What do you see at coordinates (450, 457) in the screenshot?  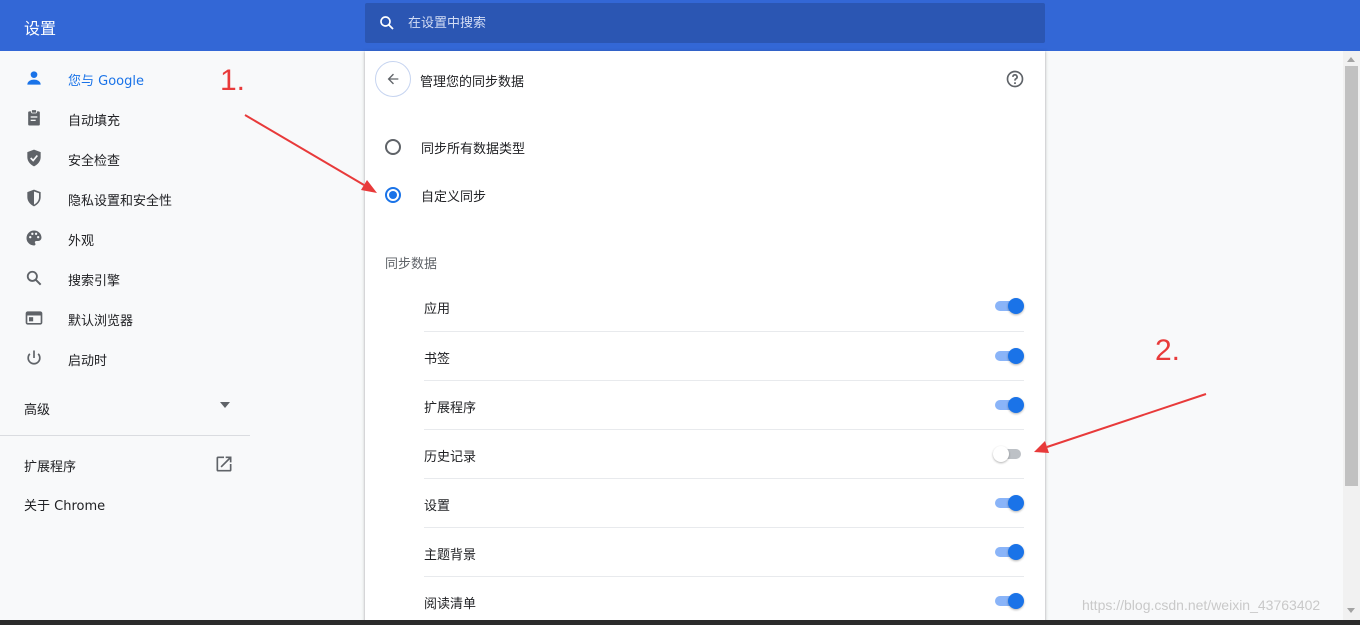 I see `sync-row-label: 历史记录` at bounding box center [450, 457].